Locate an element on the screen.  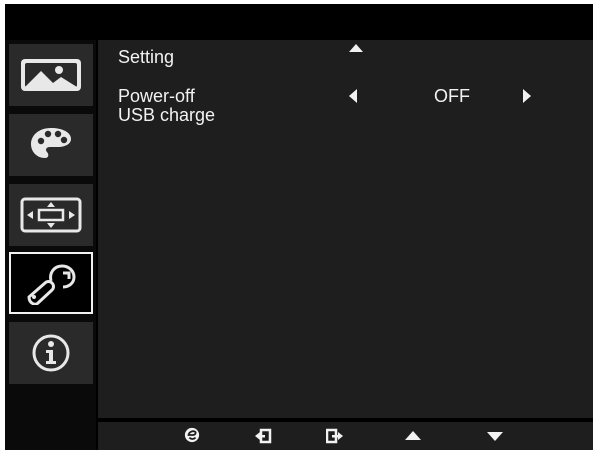
sidebar-item-setting is located at coordinates (51, 283).